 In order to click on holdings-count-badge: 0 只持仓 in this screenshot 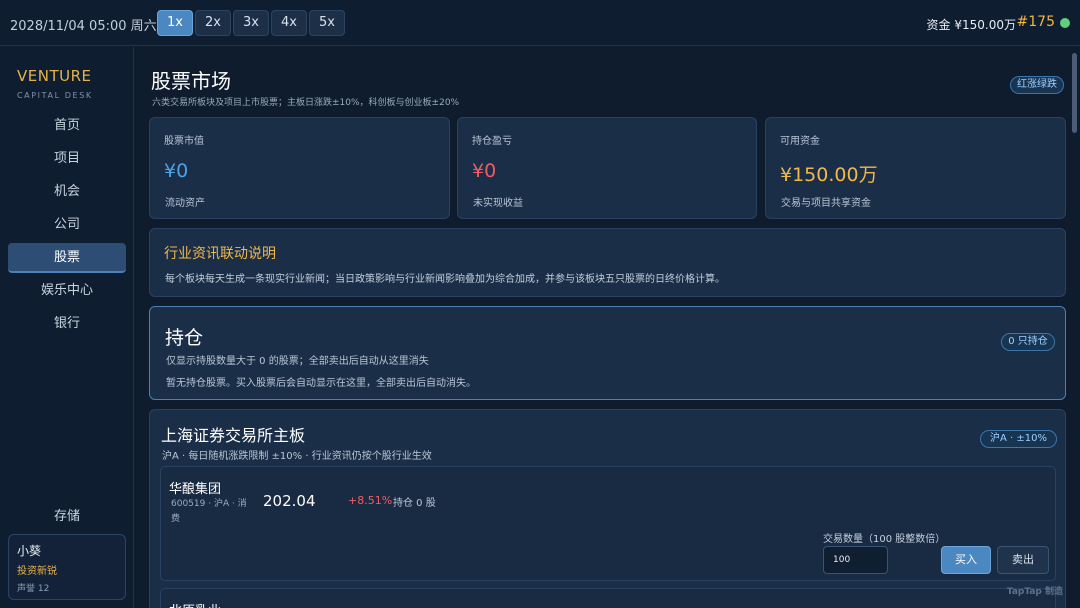, I will do `click(1028, 342)`.